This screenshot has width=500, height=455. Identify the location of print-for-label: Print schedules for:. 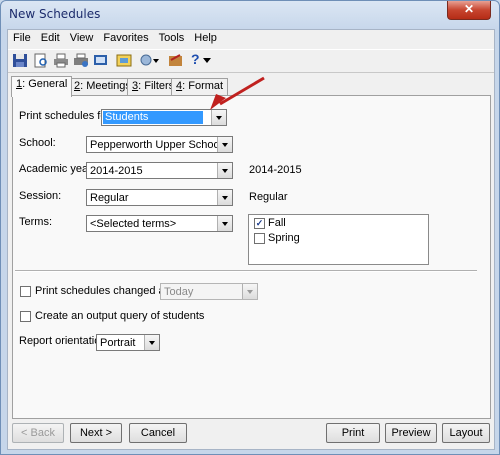
(66, 116).